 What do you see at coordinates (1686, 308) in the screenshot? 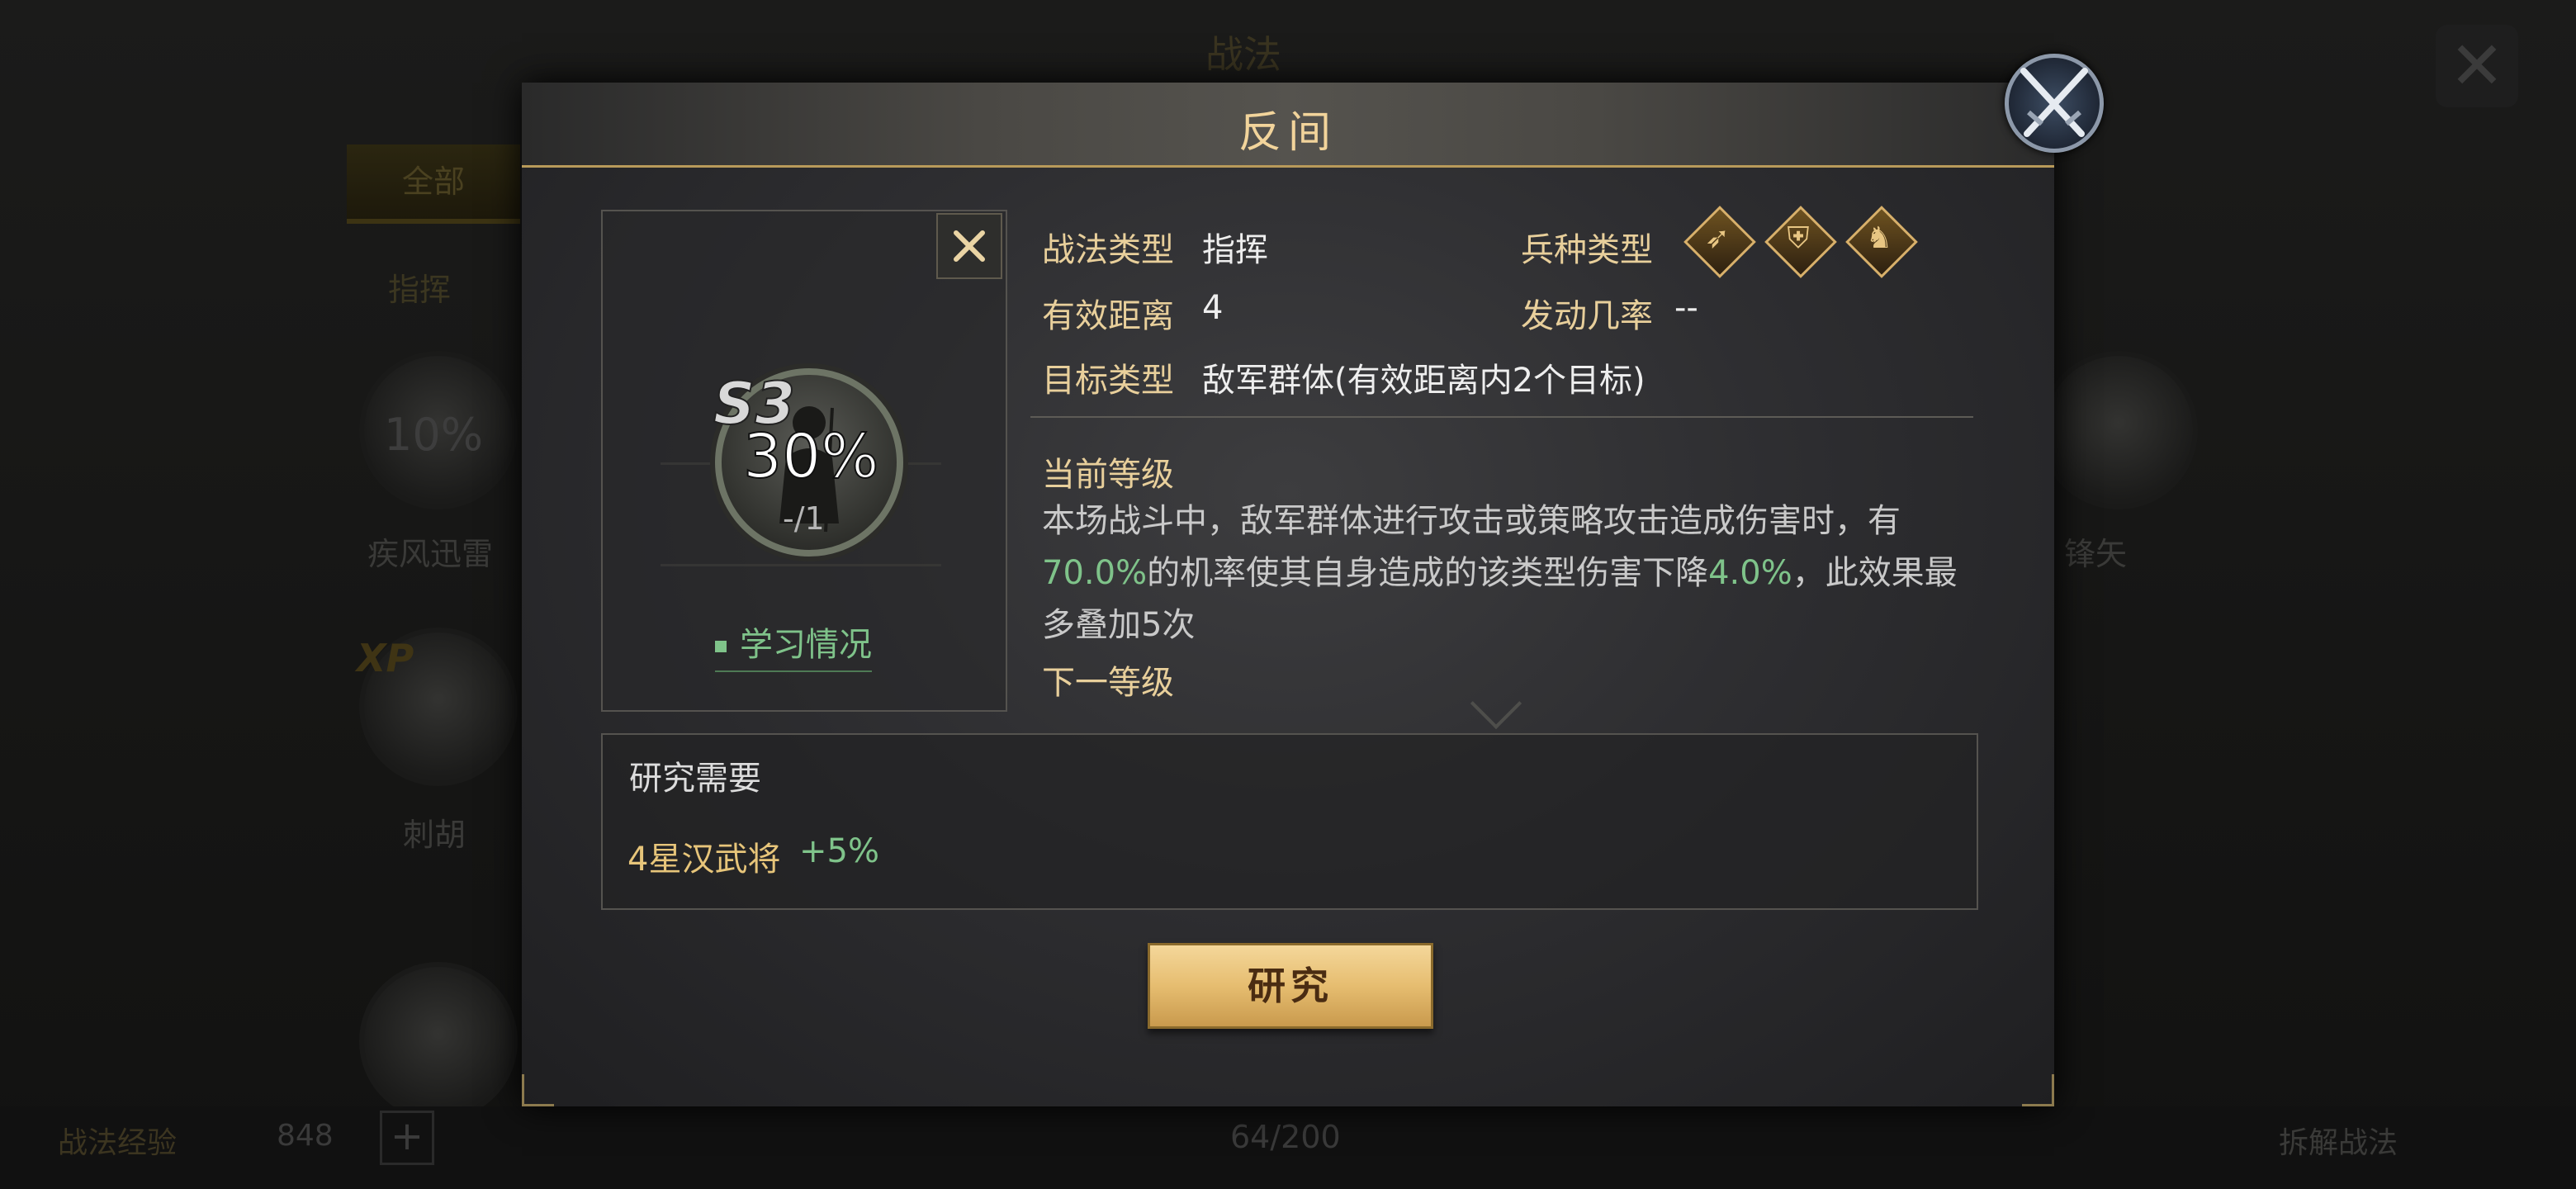
I see `trigger-rate-value: --` at bounding box center [1686, 308].